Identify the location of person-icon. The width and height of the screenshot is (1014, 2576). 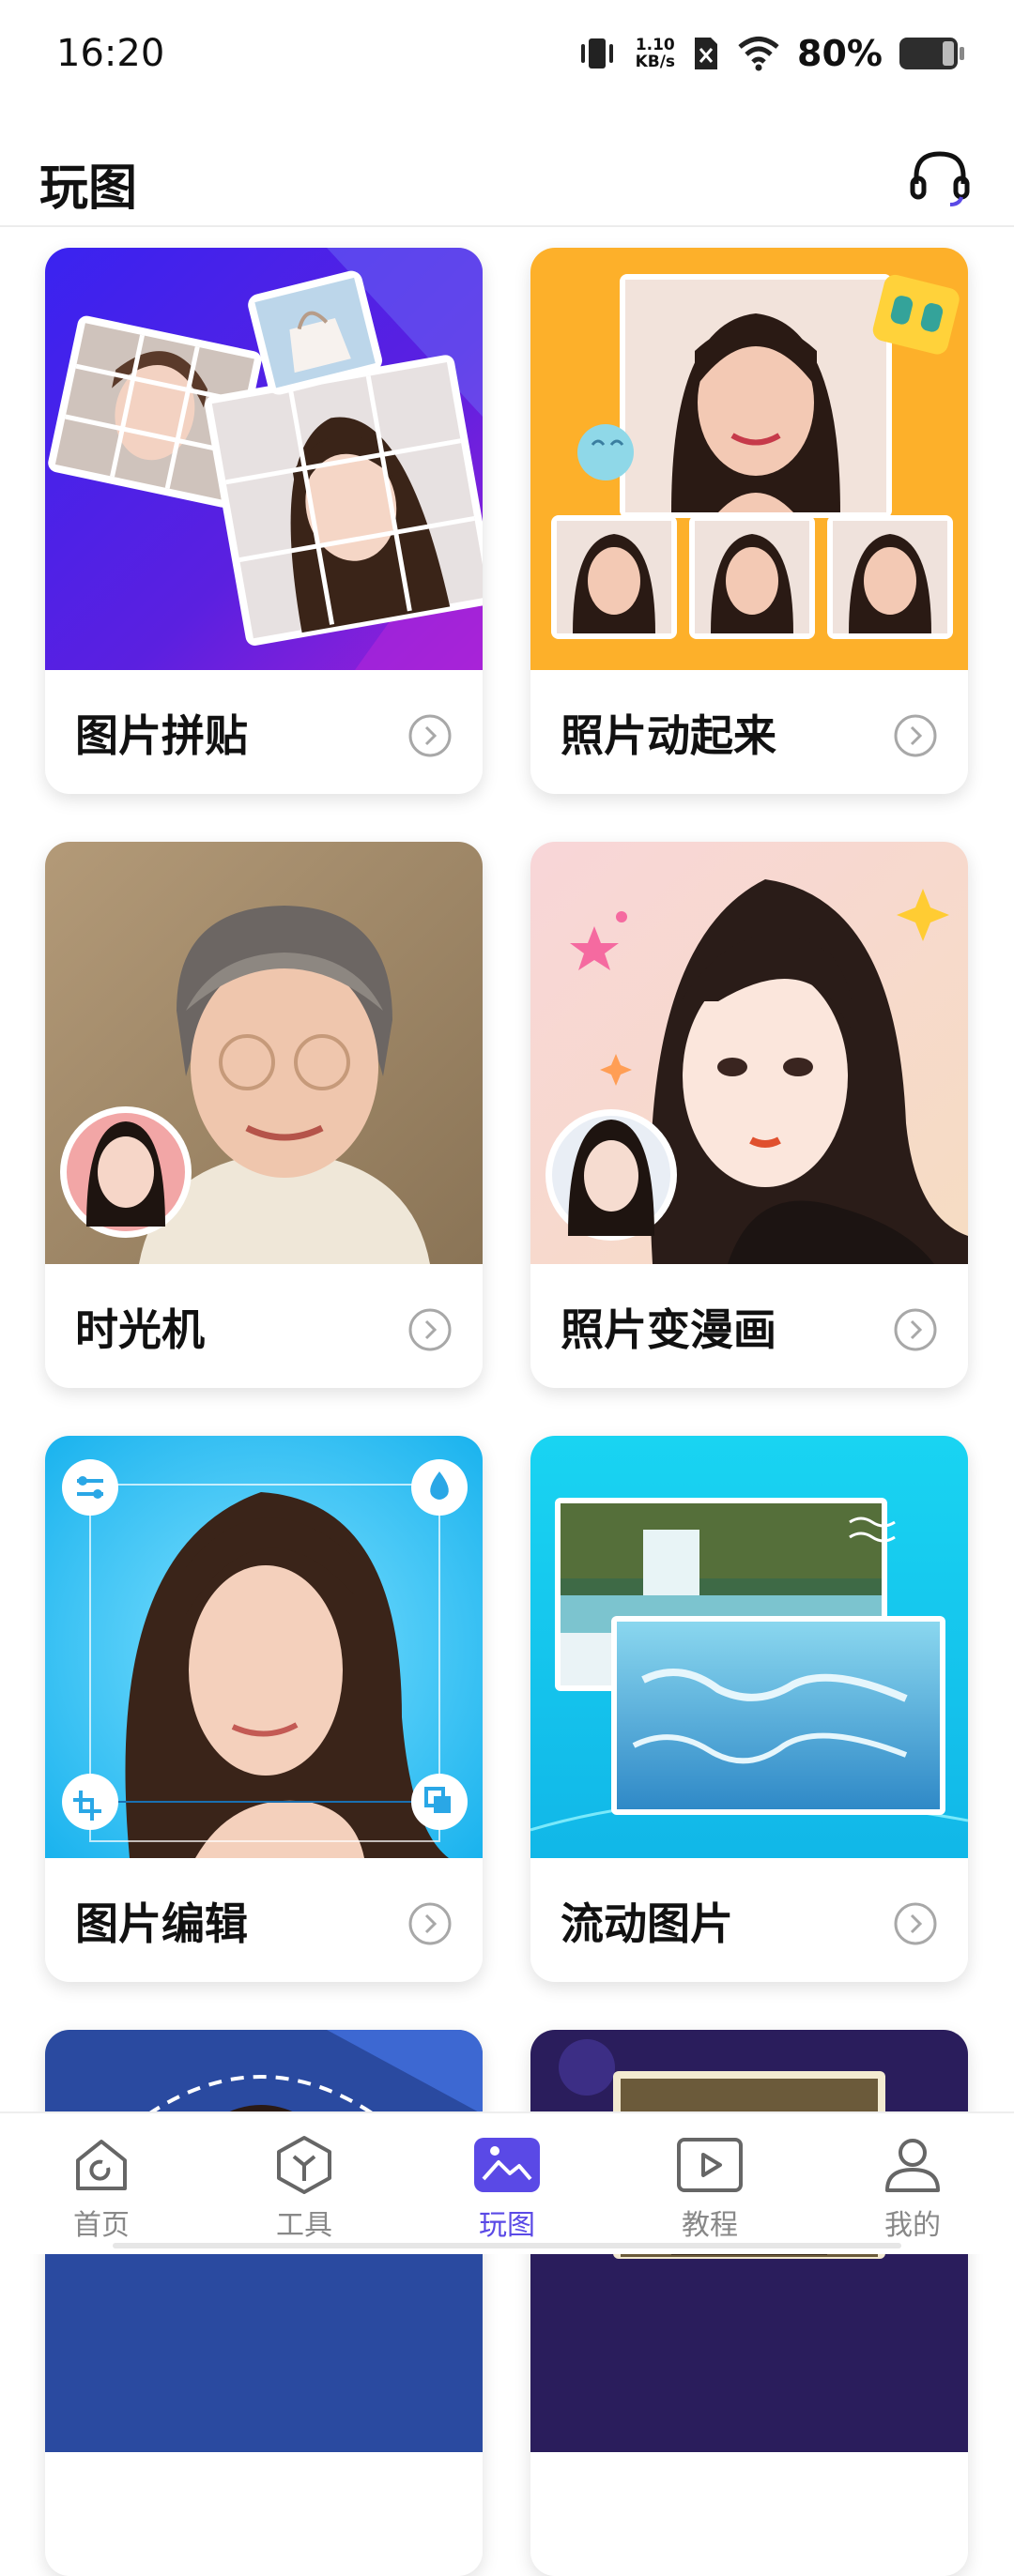
(913, 2165).